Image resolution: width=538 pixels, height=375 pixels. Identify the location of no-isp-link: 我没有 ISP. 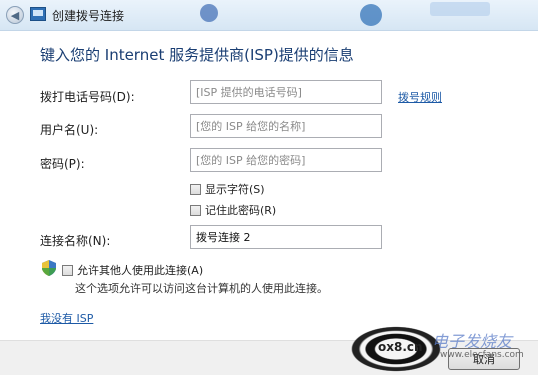
(66, 318).